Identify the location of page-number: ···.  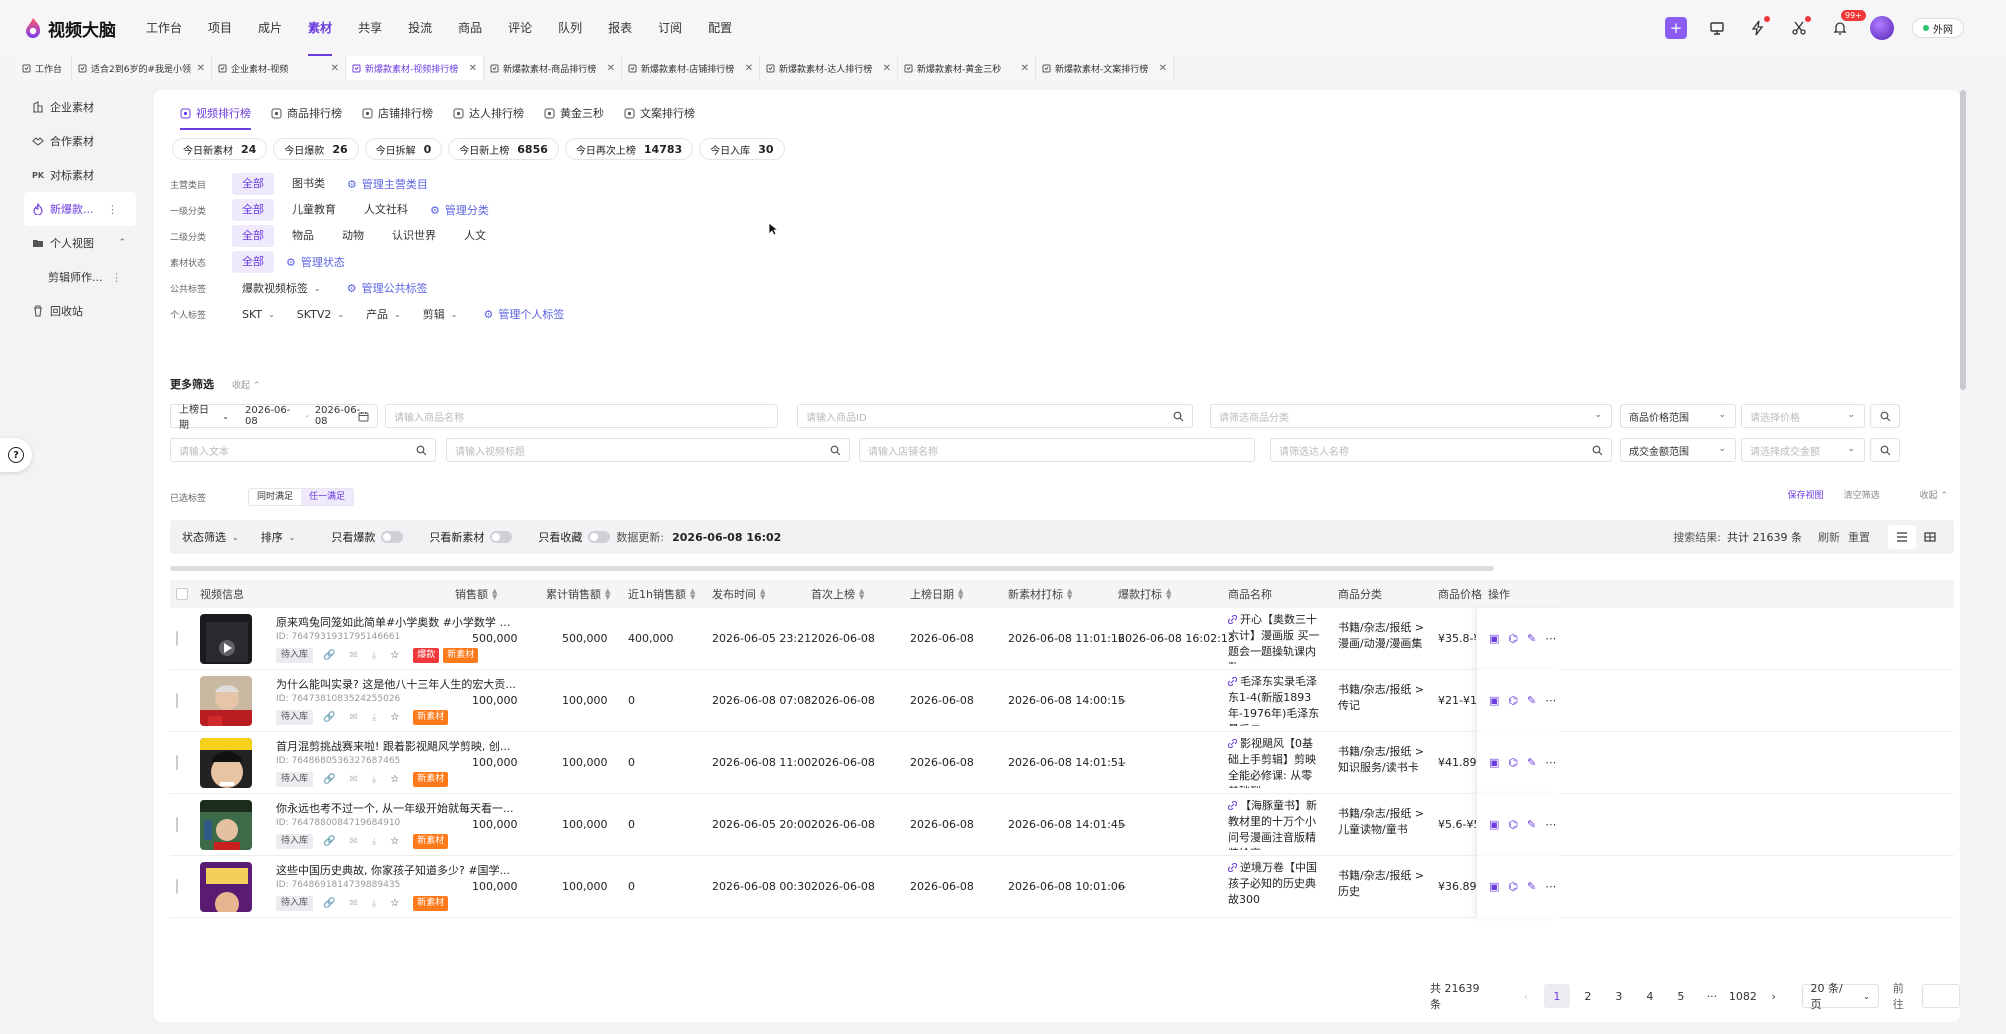
(1712, 996).